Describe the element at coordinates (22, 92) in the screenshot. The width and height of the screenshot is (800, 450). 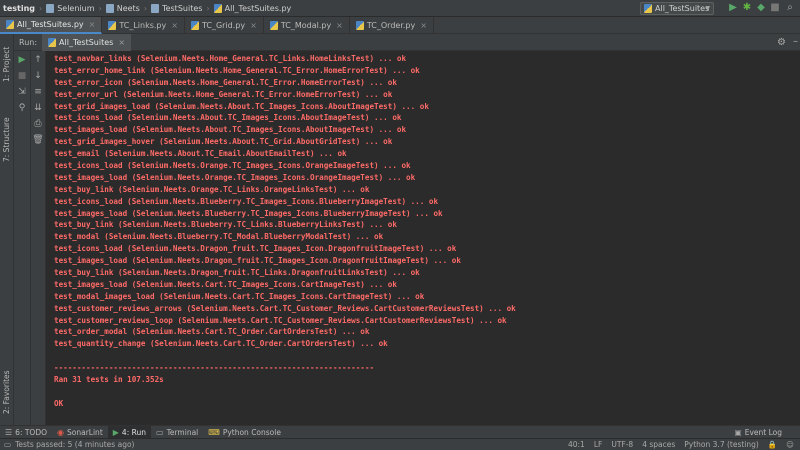
I see `restore-layout-icon: ⇲` at that location.